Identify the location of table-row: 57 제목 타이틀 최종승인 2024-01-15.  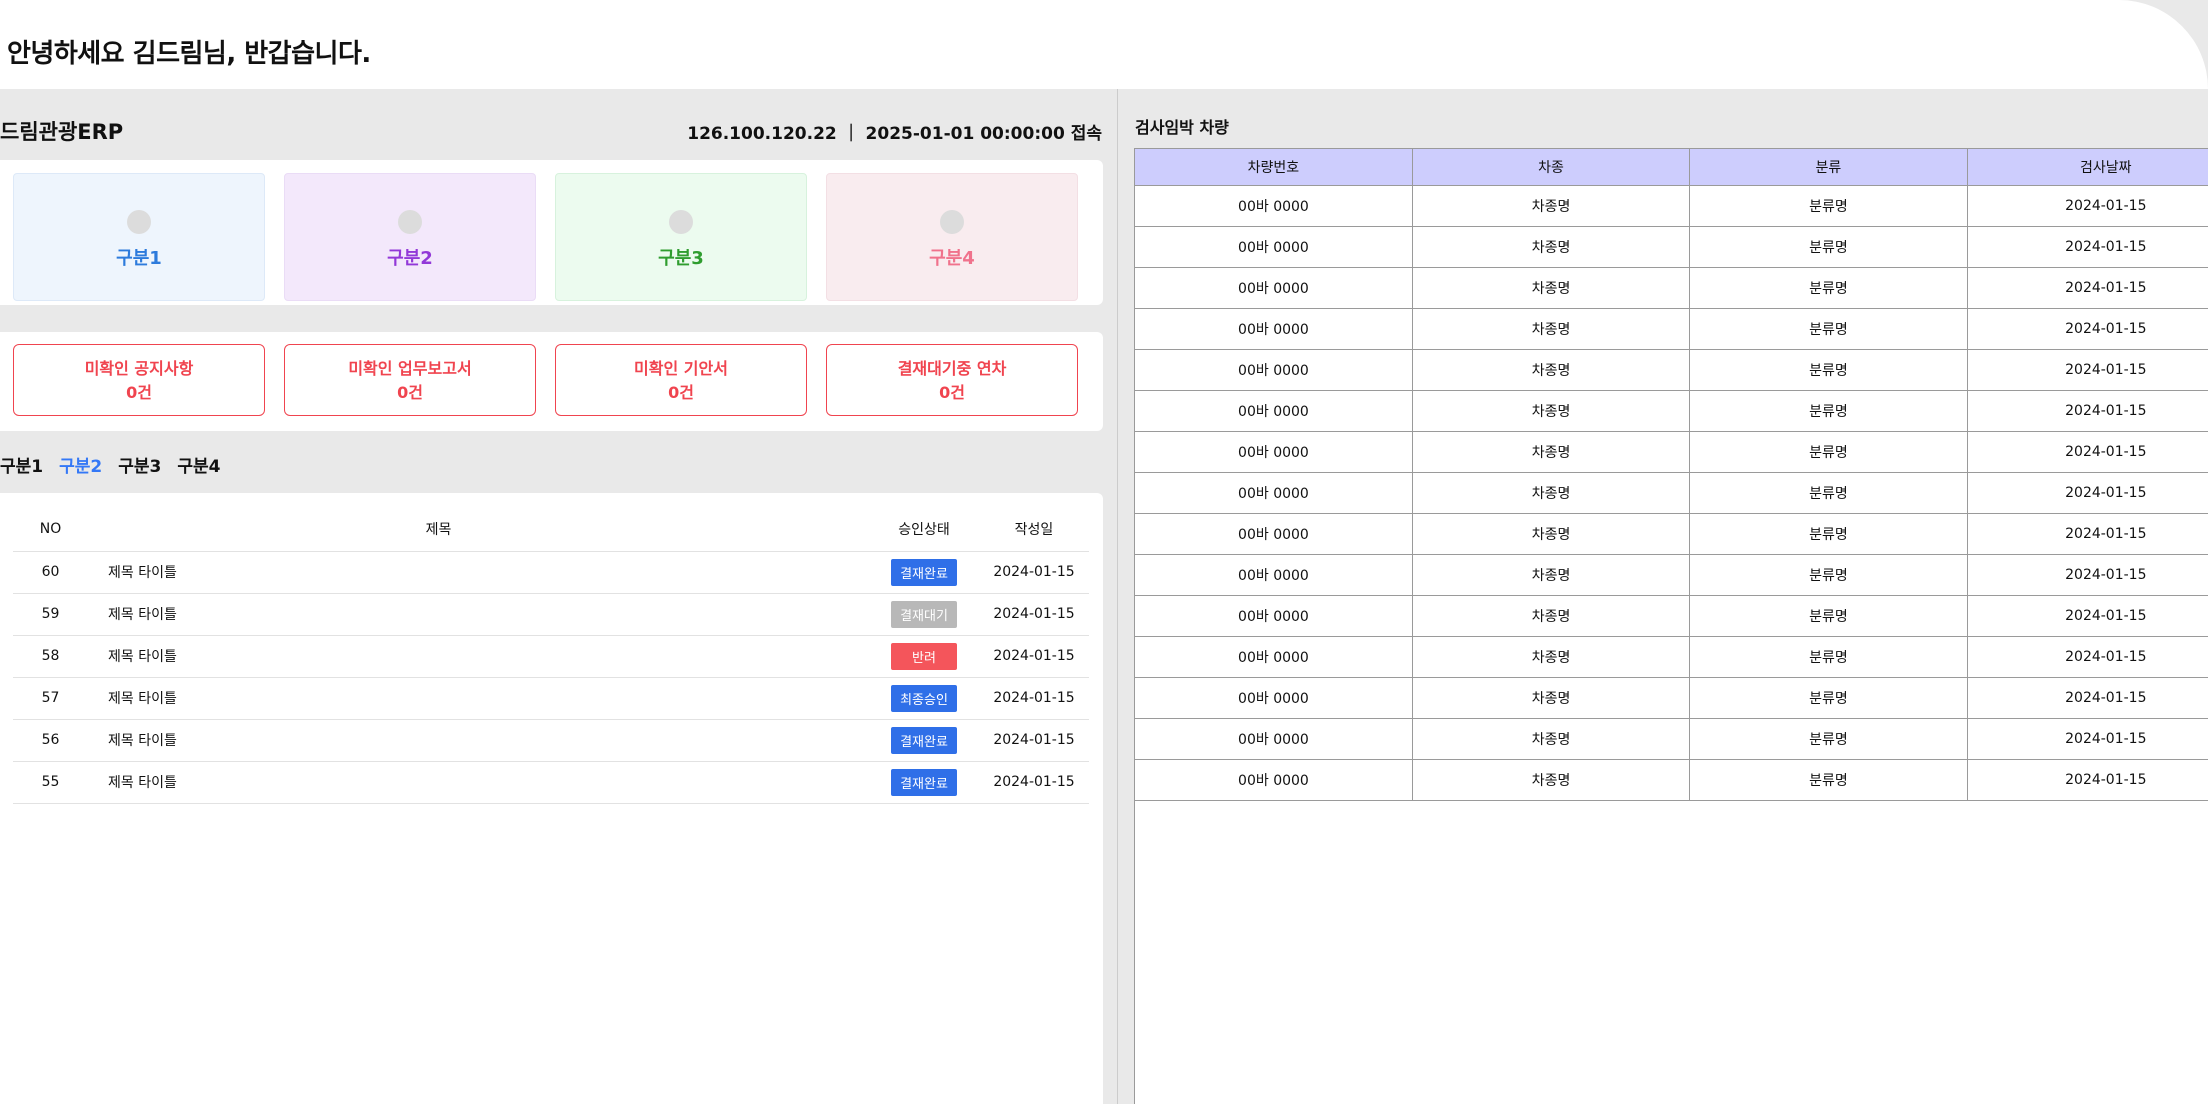
(551, 698).